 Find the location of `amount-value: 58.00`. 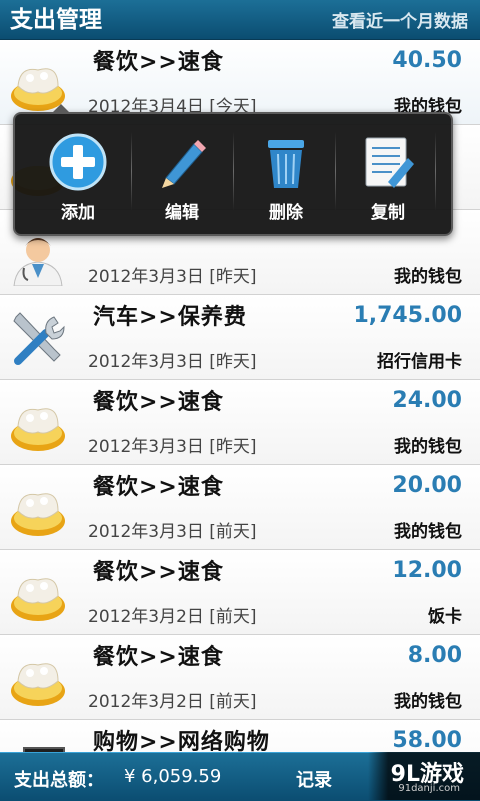

amount-value: 58.00 is located at coordinates (427, 740).